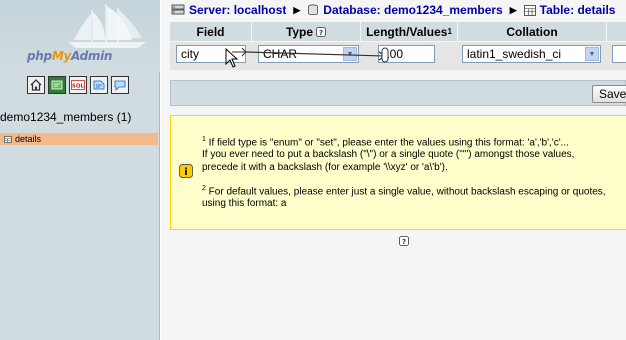 This screenshot has width=626, height=340. I want to click on collation-select: latin1_swedish_ci ▼, so click(531, 54).